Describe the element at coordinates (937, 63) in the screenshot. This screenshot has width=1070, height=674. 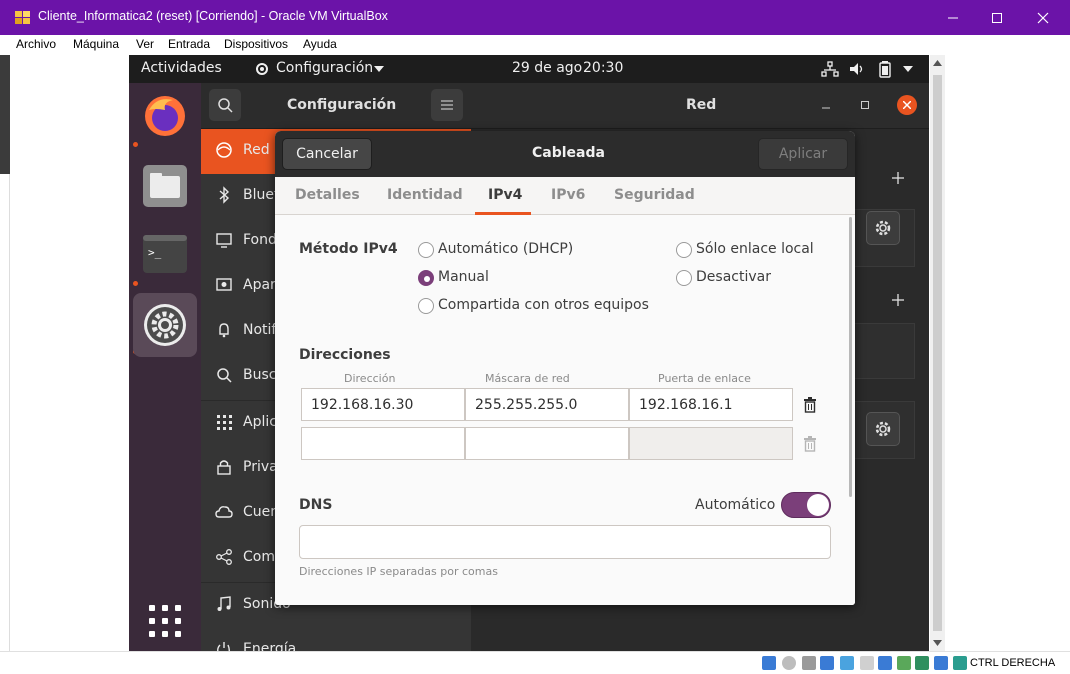
I see `scroll-up-icon` at that location.